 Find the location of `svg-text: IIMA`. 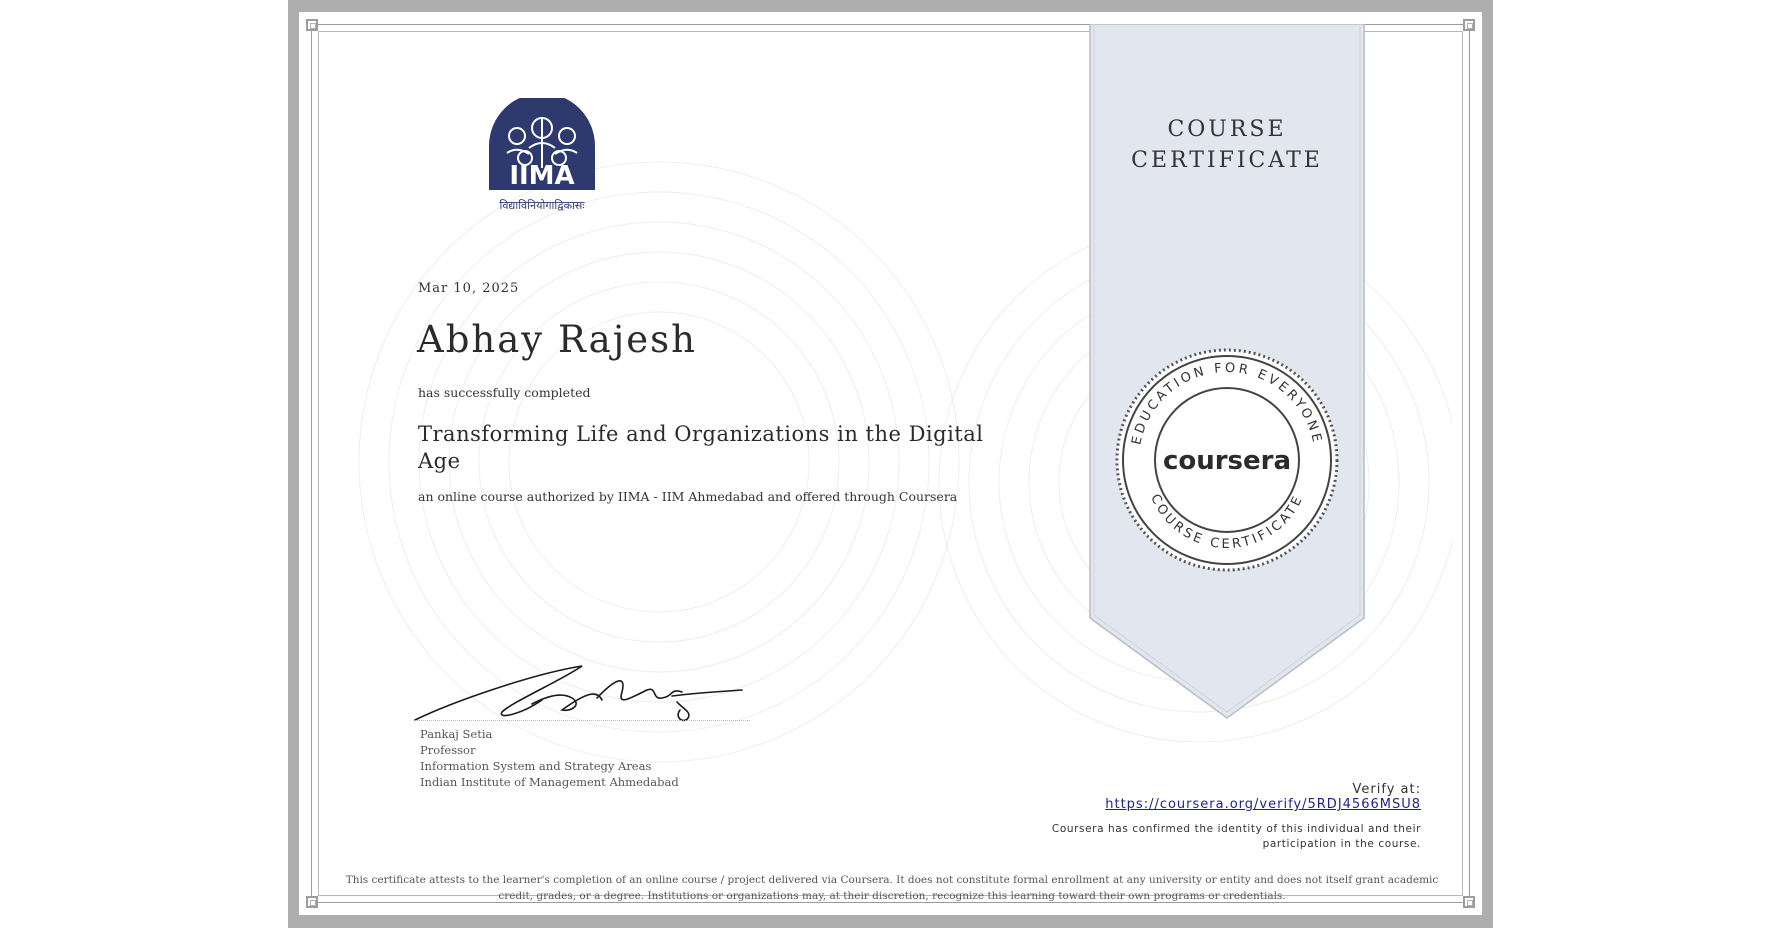

svg-text: IIMA is located at coordinates (541, 176).